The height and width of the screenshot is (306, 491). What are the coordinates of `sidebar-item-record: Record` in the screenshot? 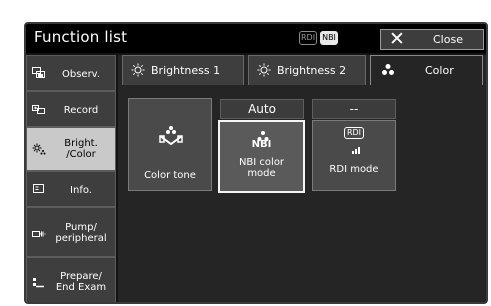 It's located at (71, 109).